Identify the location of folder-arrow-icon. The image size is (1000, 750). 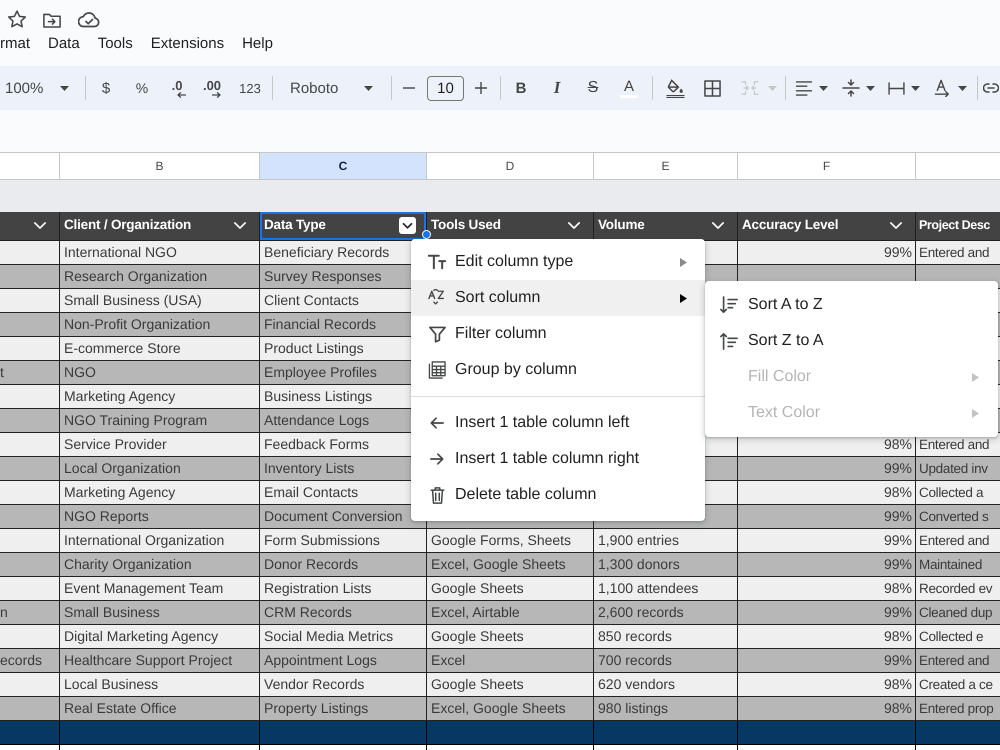
(52, 20).